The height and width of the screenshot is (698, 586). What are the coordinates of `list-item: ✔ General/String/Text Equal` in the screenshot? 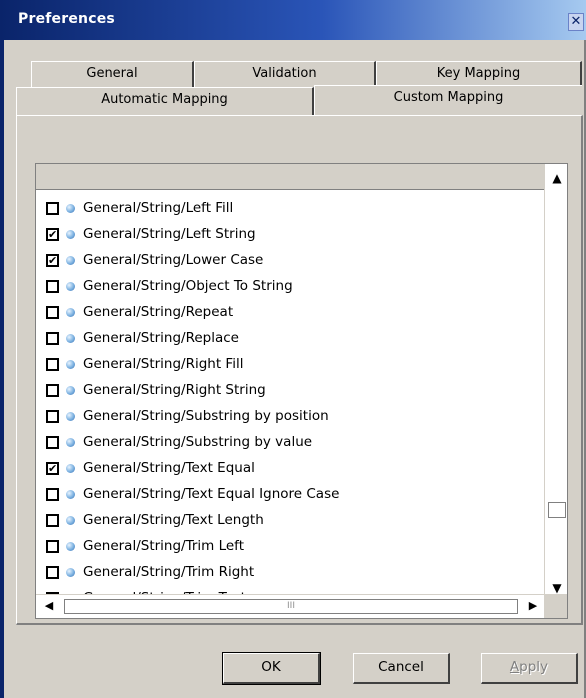 It's located at (290, 469).